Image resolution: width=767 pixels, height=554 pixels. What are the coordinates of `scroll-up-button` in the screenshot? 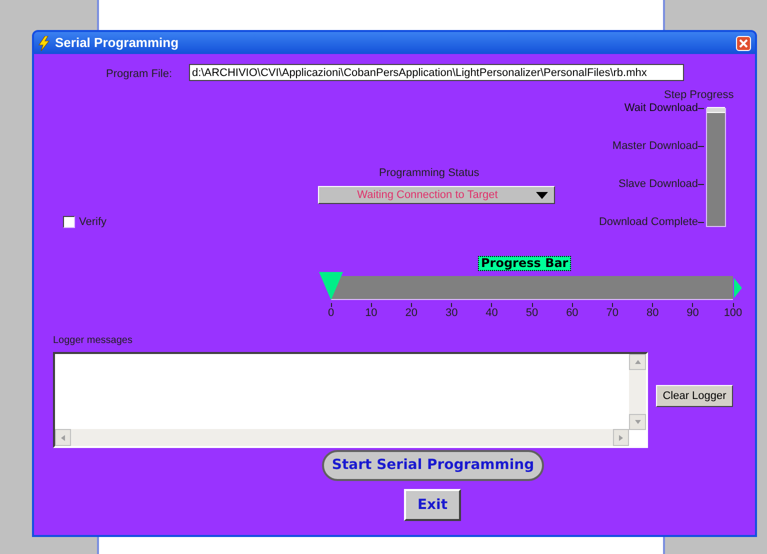 It's located at (637, 362).